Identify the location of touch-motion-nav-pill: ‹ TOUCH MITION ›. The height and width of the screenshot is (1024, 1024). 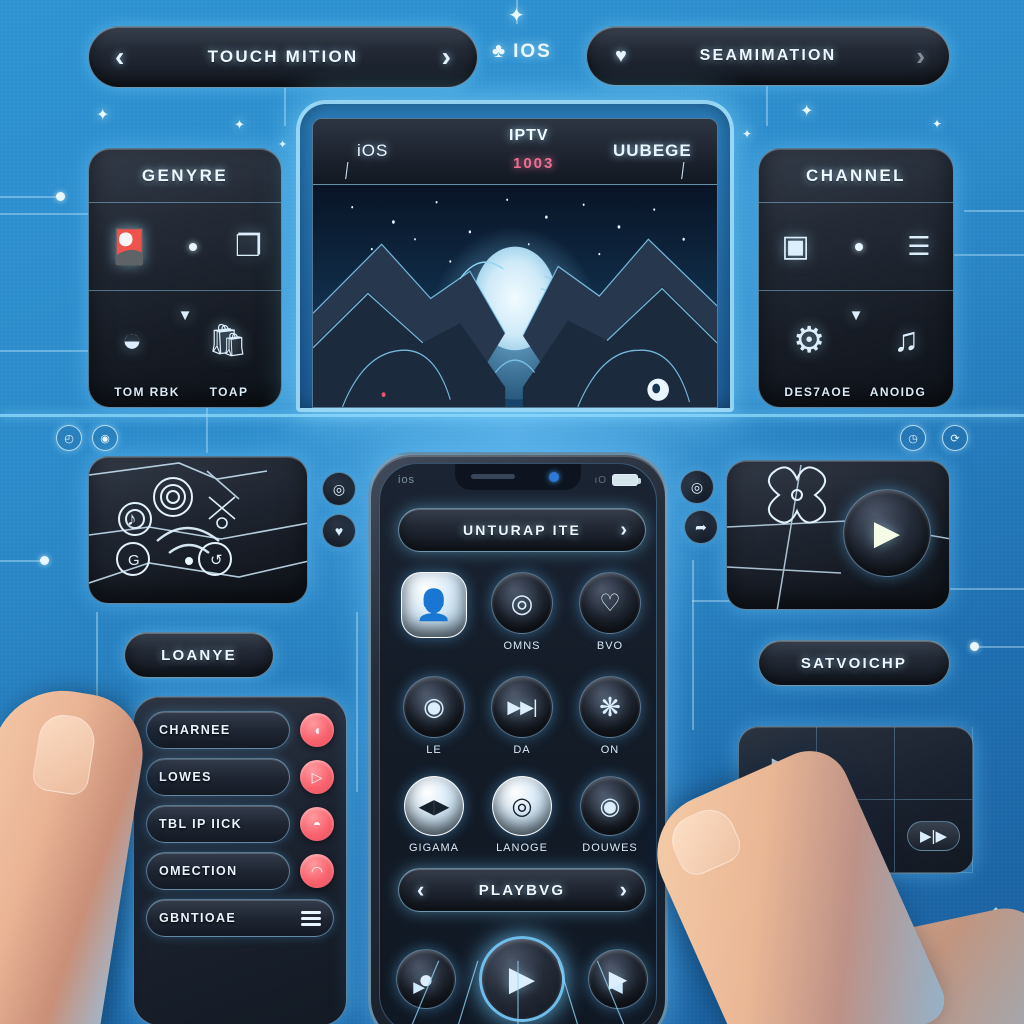
(283, 57).